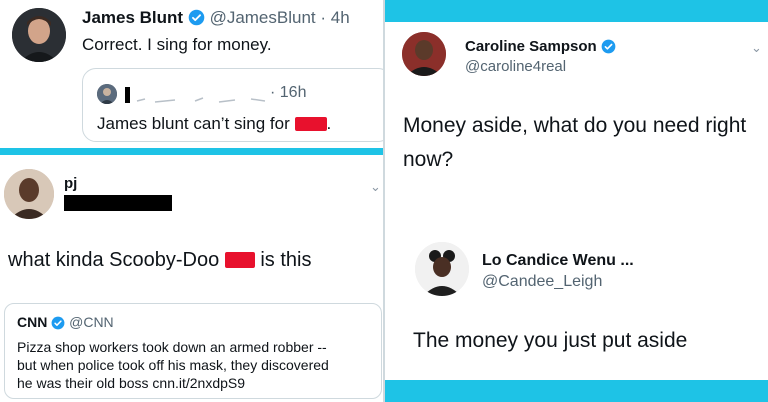 This screenshot has height=402, width=768. Describe the element at coordinates (127, 95) in the screenshot. I see `redacted-name` at that location.